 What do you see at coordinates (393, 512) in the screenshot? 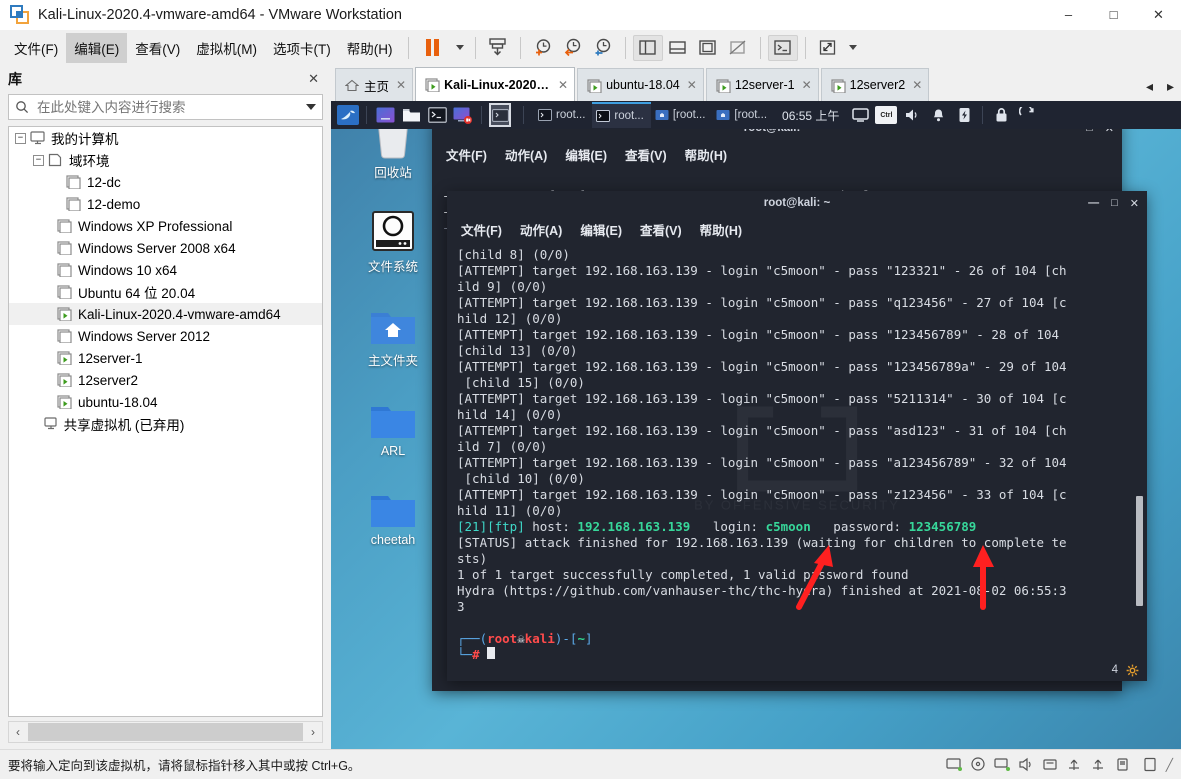
I see `desktop-icon-cheetah: cheetah` at bounding box center [393, 512].